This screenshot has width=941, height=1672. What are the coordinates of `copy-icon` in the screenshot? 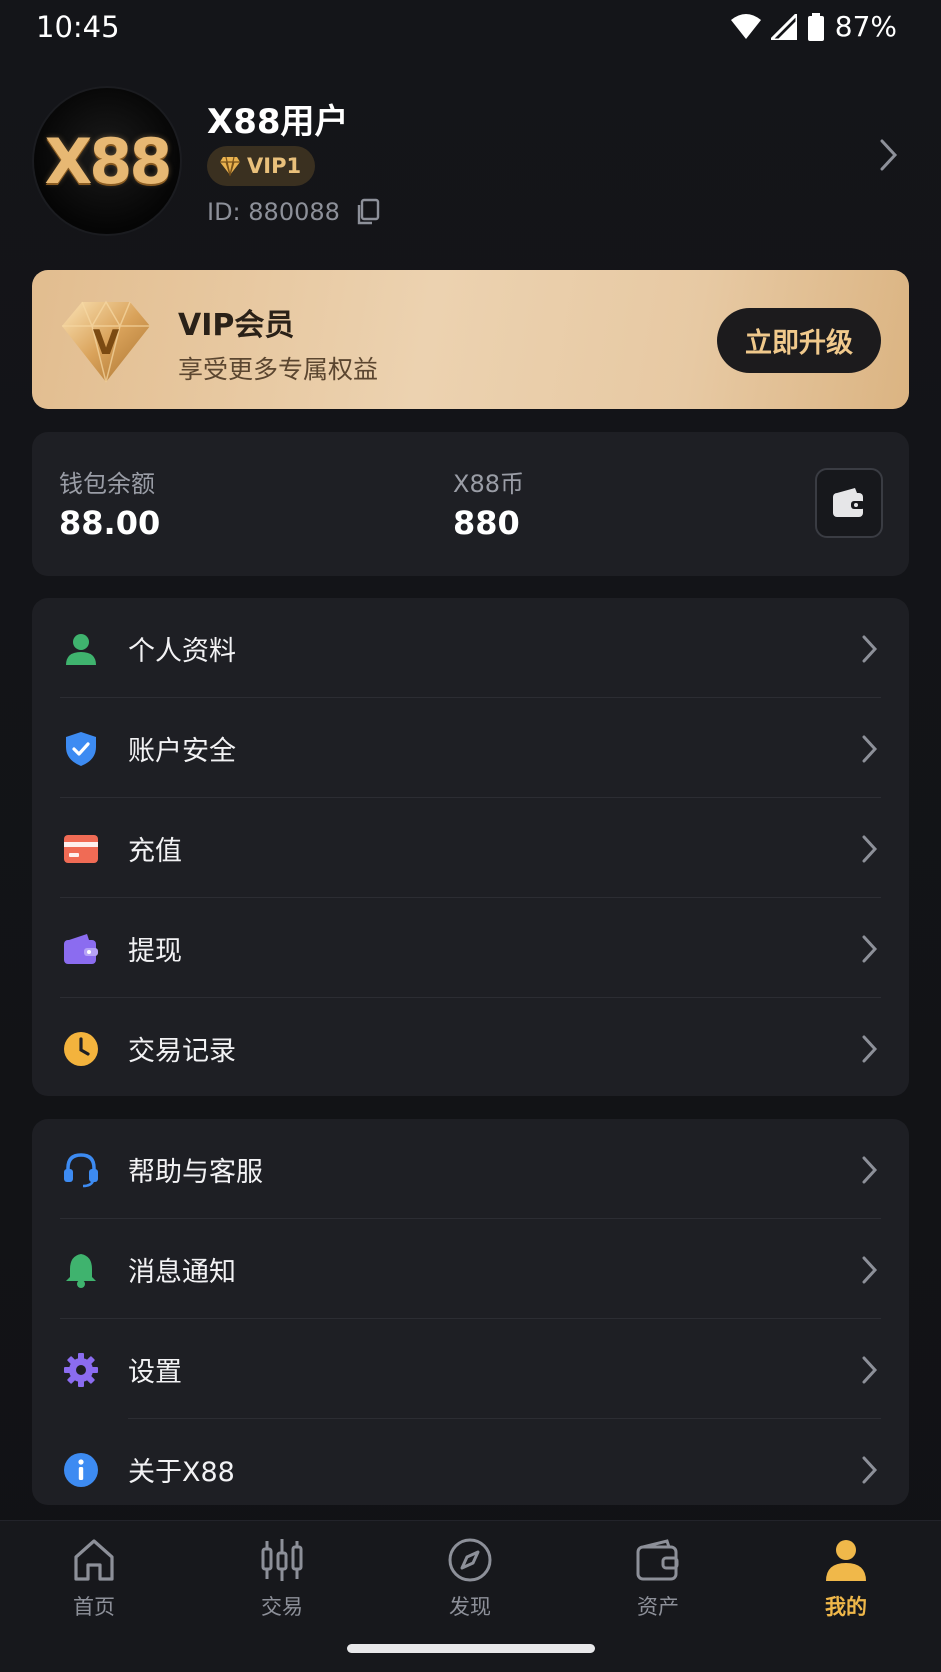 It's located at (367, 212).